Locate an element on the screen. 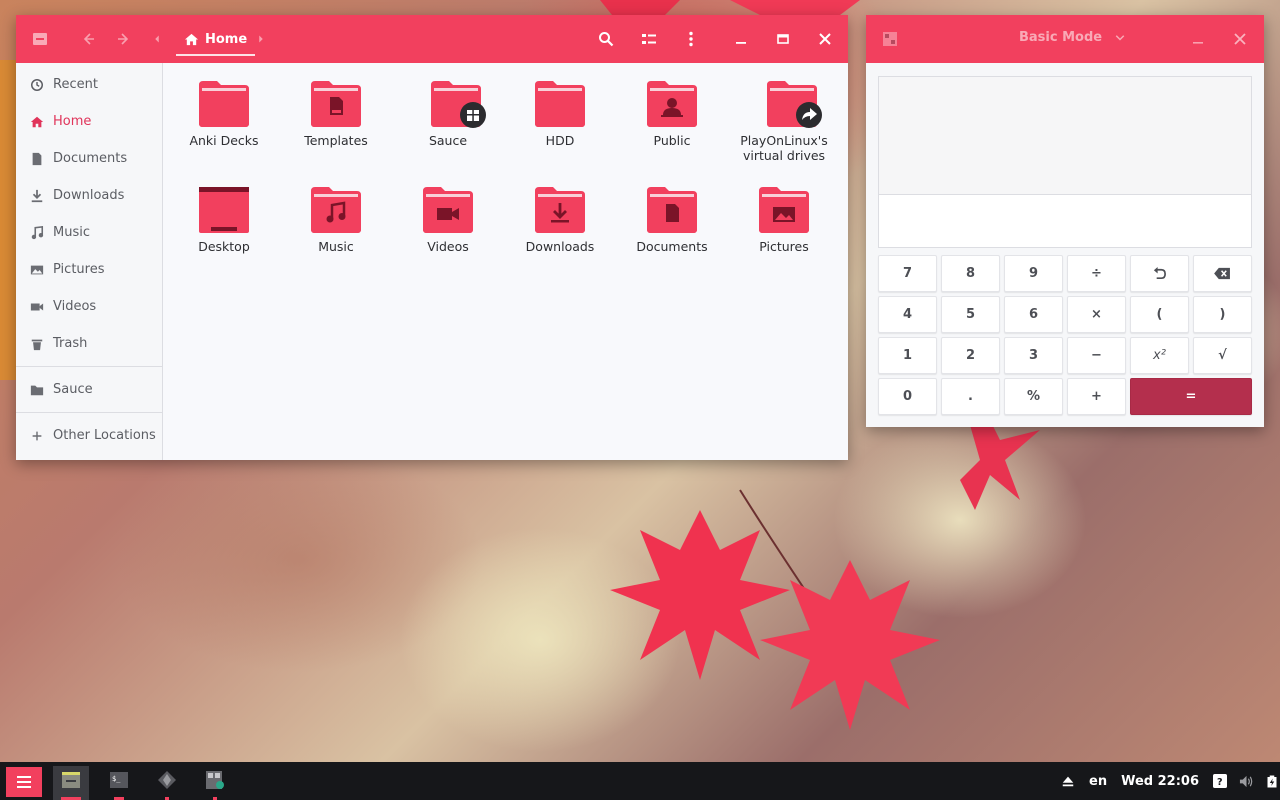 The height and width of the screenshot is (800, 1280). folder-label: Desktop is located at coordinates (224, 246).